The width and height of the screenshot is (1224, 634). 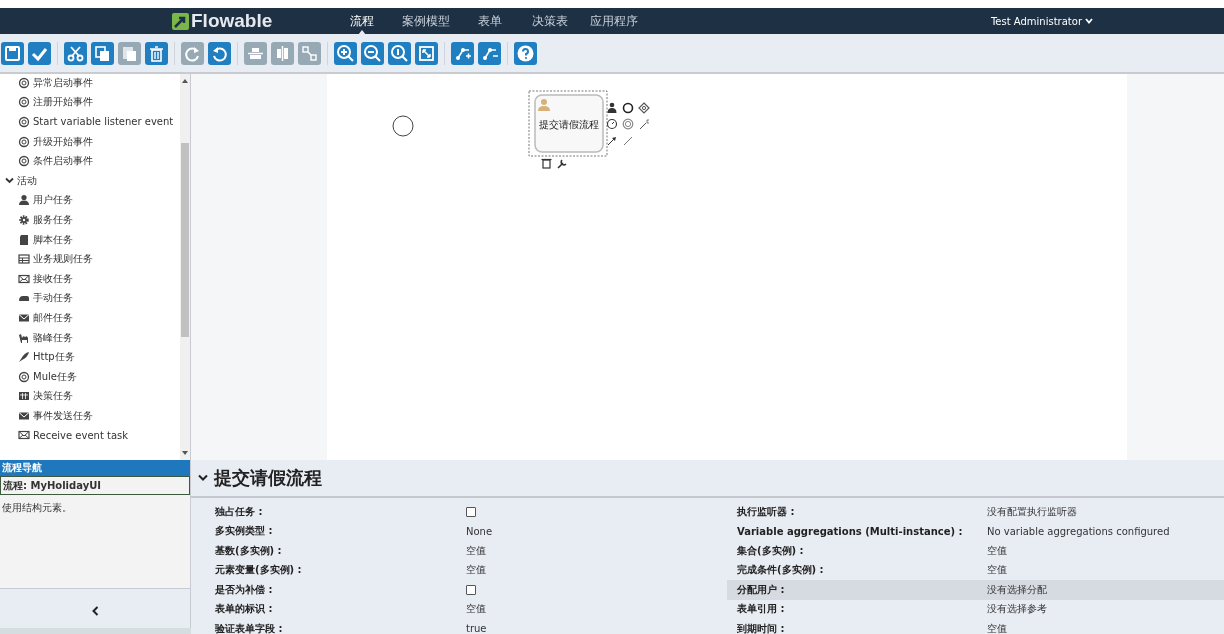 I want to click on palette-group: 活动, so click(x=27, y=180).